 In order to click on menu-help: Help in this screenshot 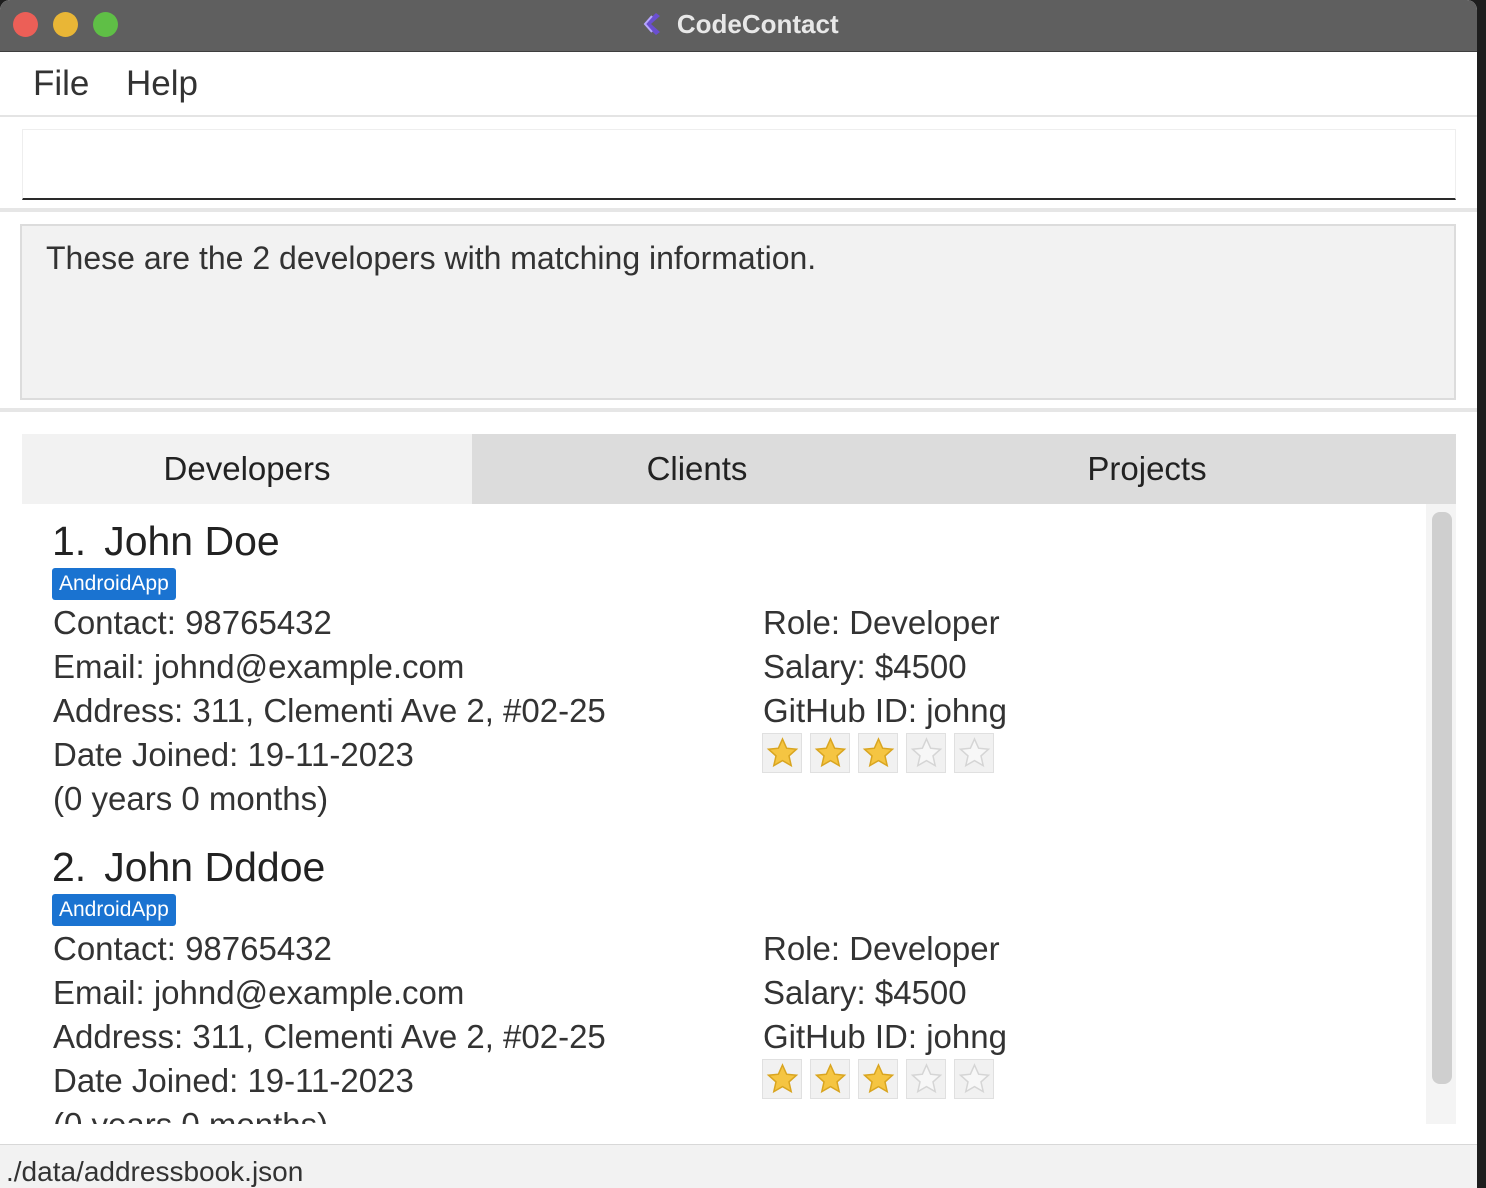, I will do `click(162, 84)`.